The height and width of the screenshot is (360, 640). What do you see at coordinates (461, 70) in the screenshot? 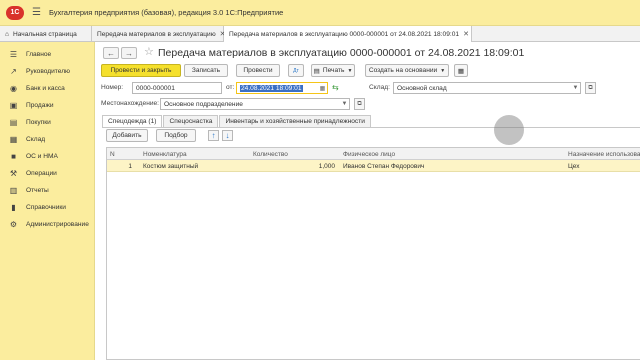
I see `structure-icon: ▦` at bounding box center [461, 70].